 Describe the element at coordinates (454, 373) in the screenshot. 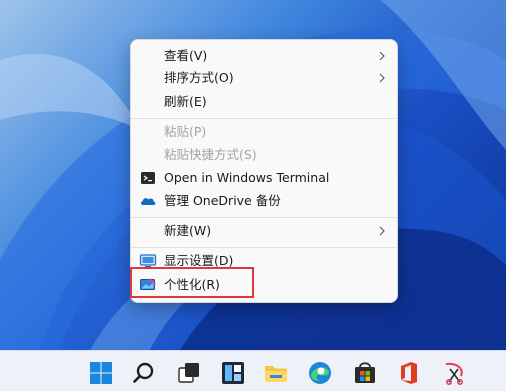

I see `snipping-tool-icon` at that location.